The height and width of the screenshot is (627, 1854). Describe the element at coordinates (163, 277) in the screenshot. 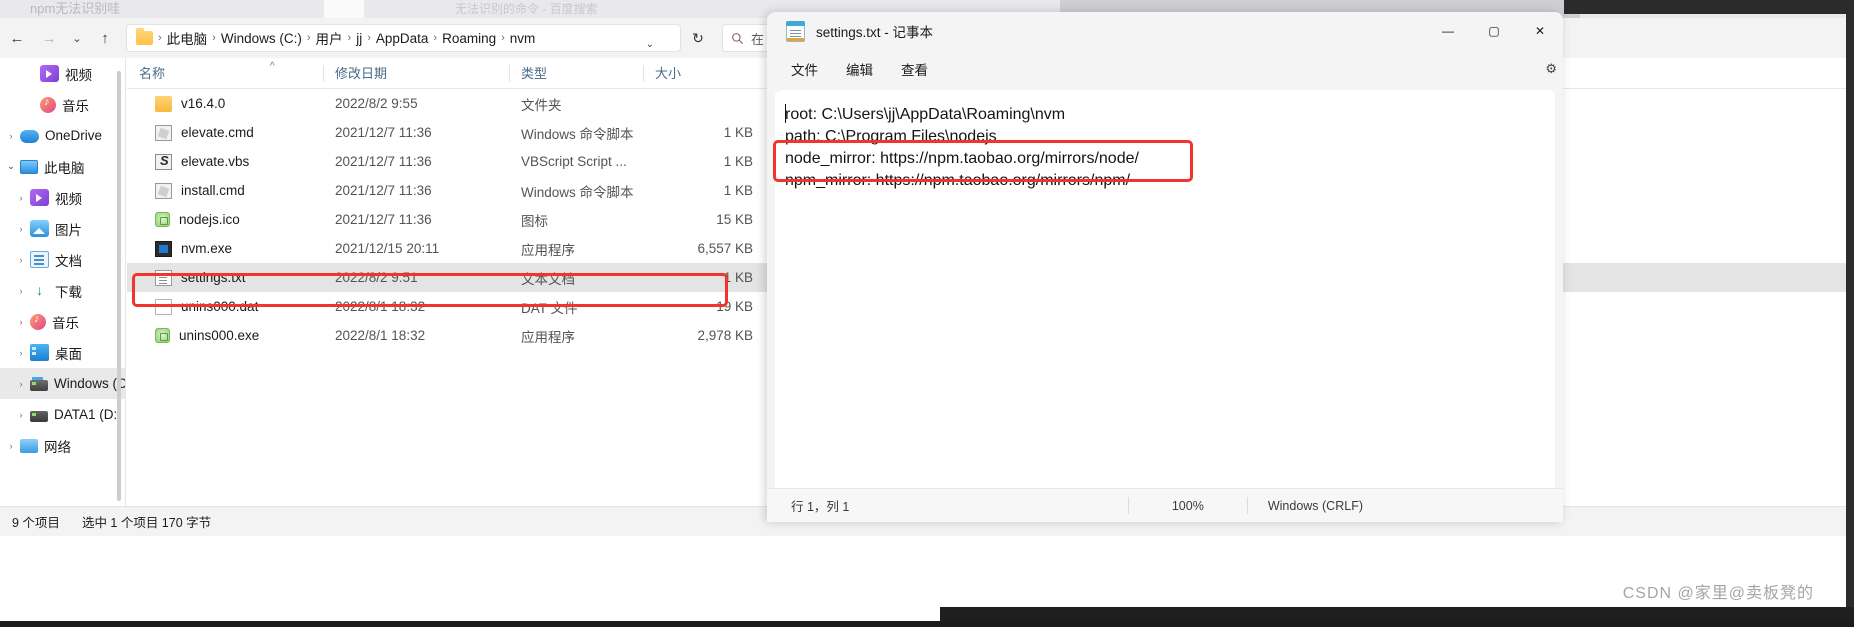

I see `text-file-icon` at that location.